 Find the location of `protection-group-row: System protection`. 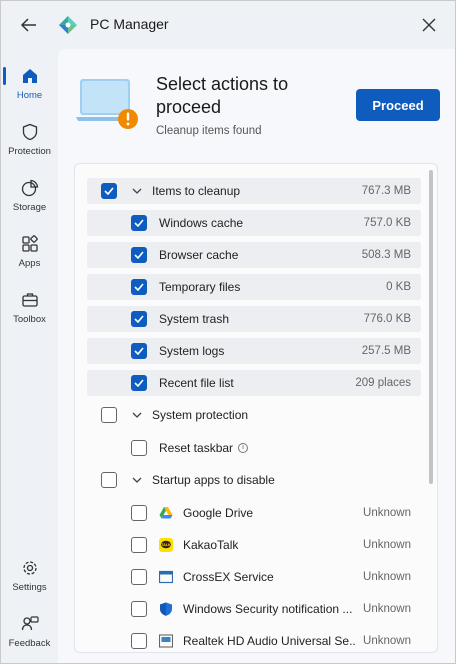

protection-group-row: System protection is located at coordinates (254, 415).